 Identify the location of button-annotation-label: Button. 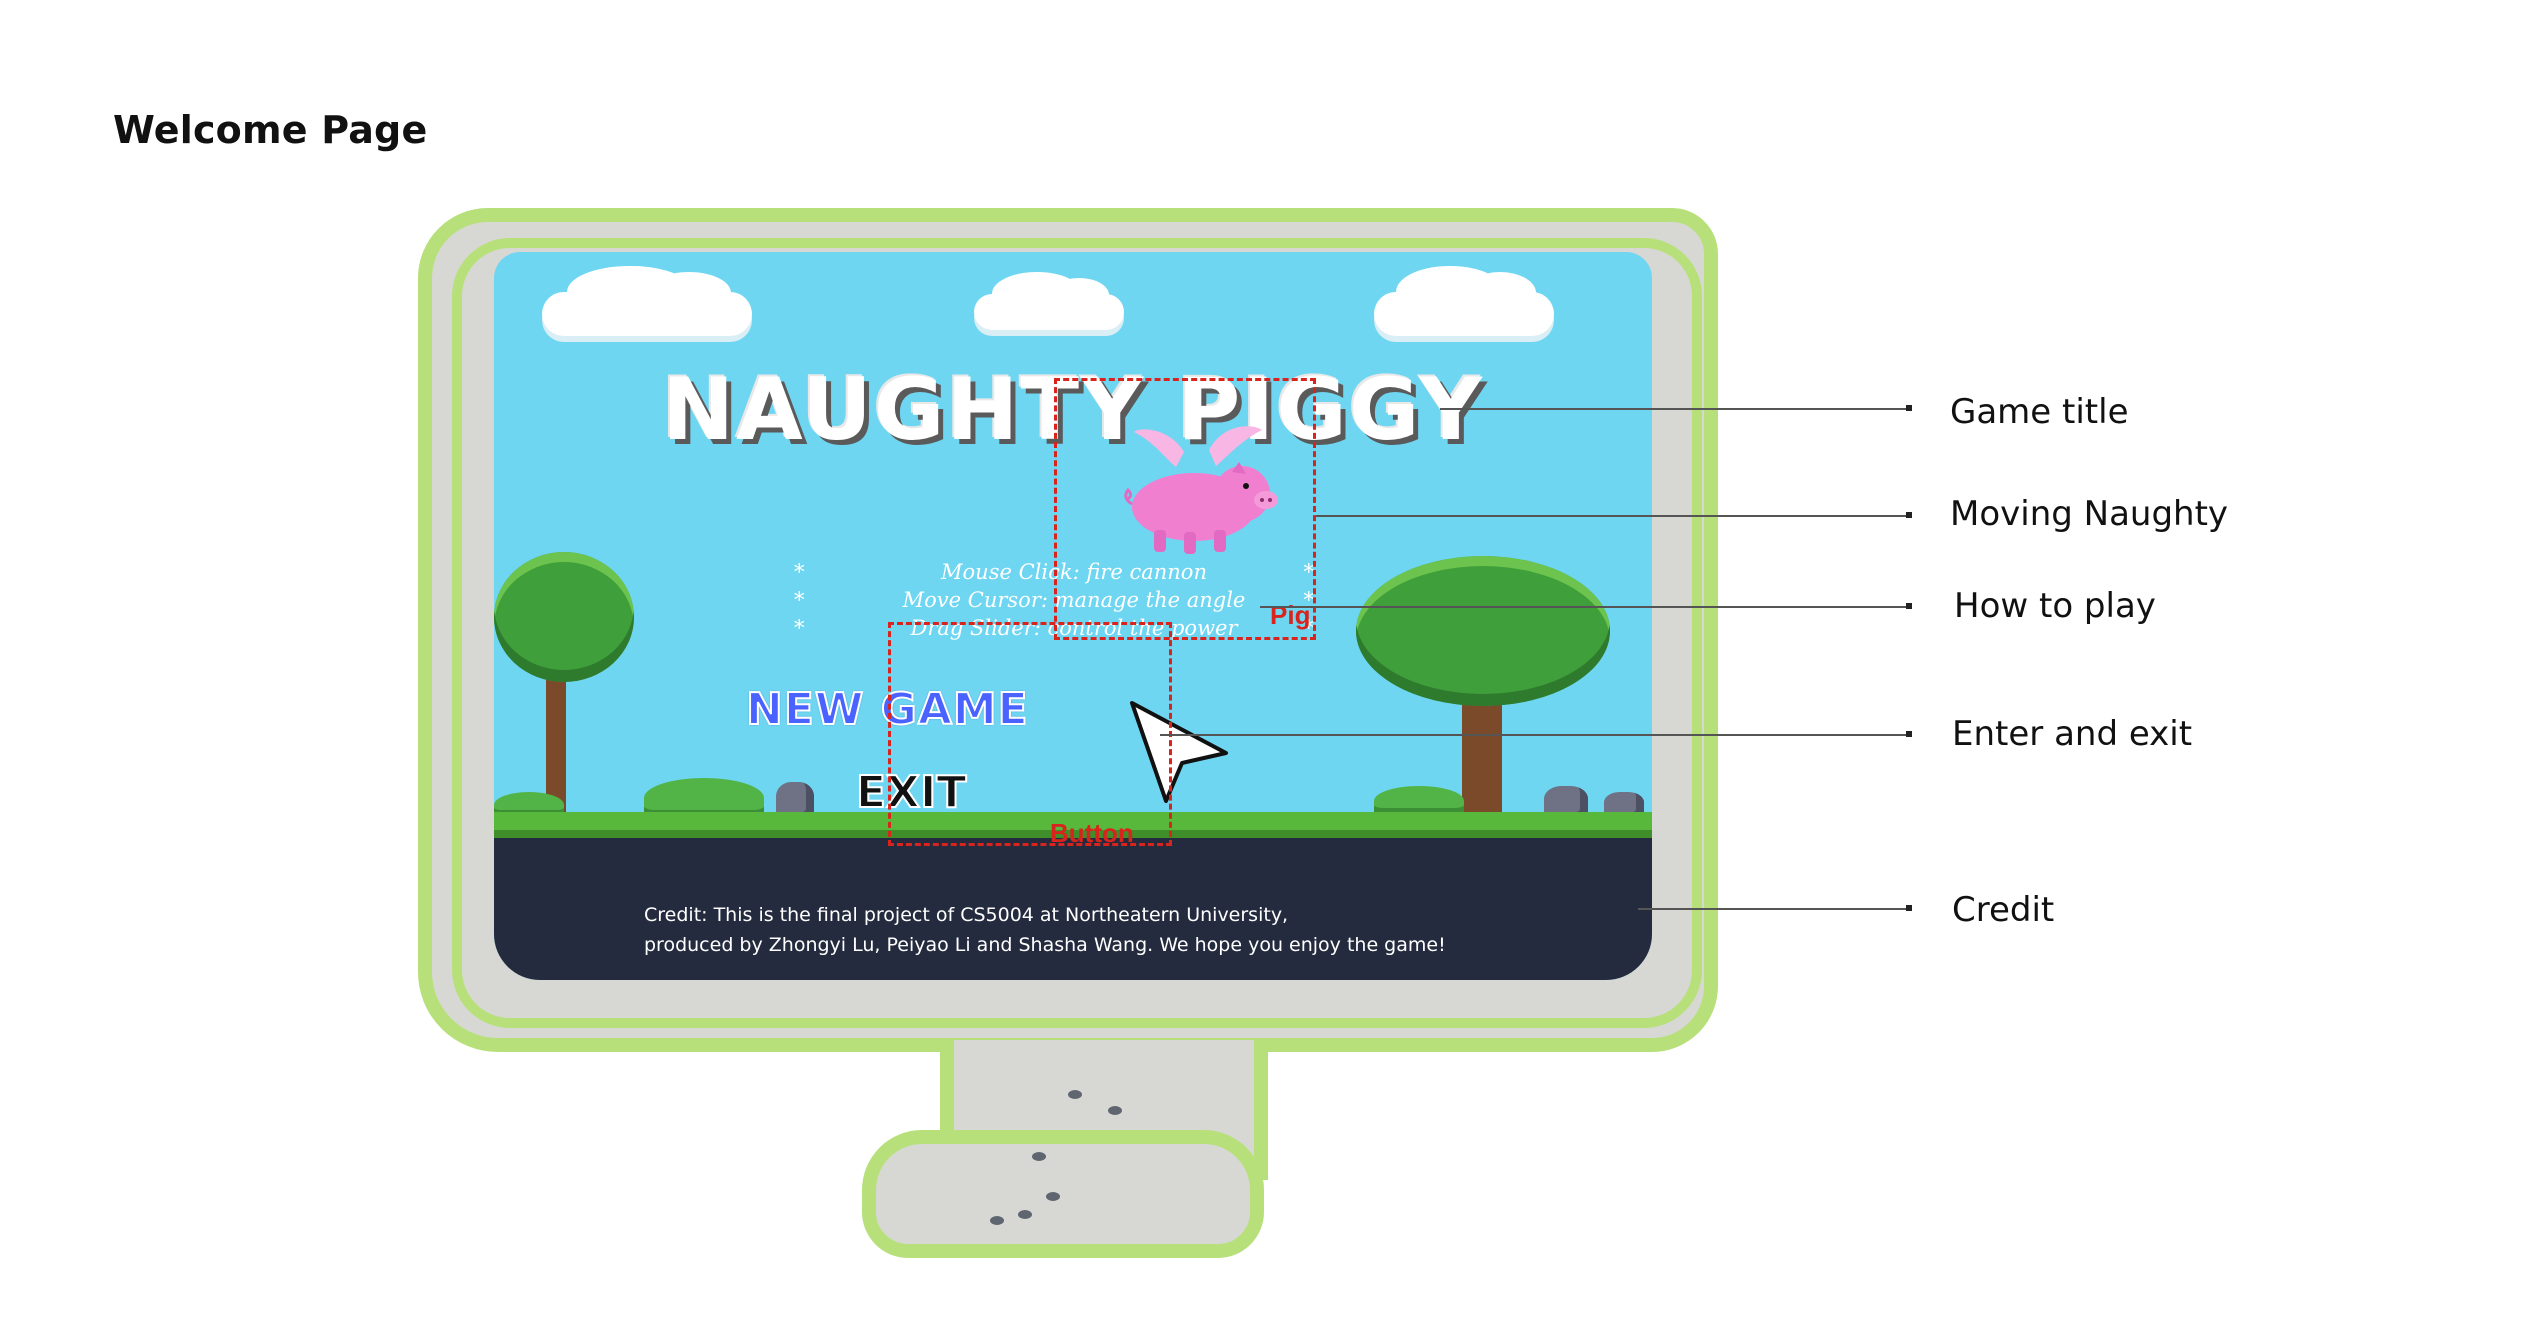
(1092, 833).